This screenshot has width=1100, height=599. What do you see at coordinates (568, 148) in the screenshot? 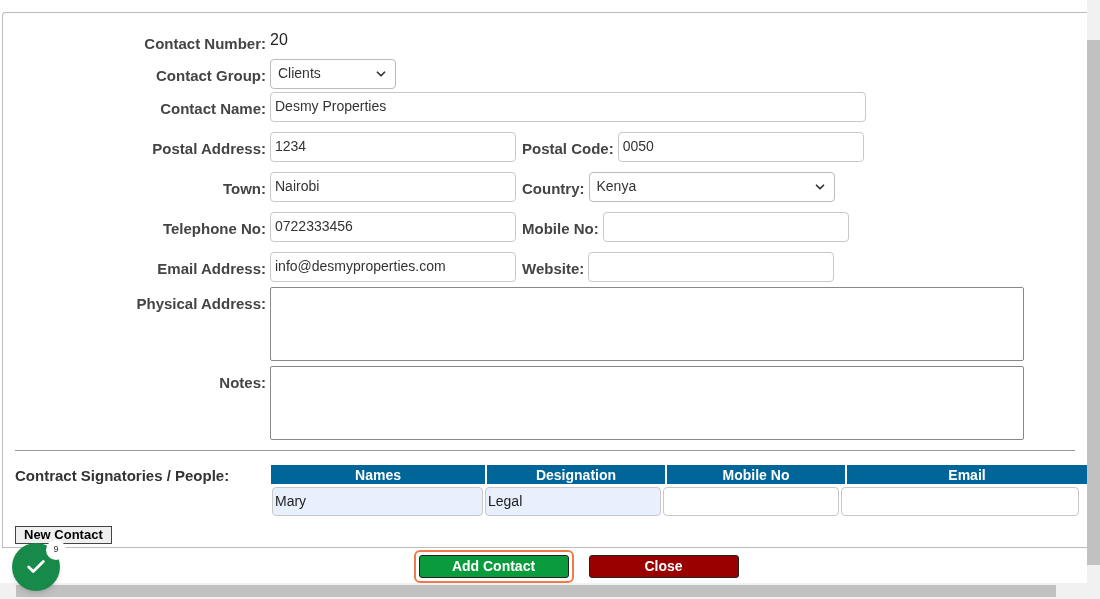
I see `field-label: Postal Code:` at bounding box center [568, 148].